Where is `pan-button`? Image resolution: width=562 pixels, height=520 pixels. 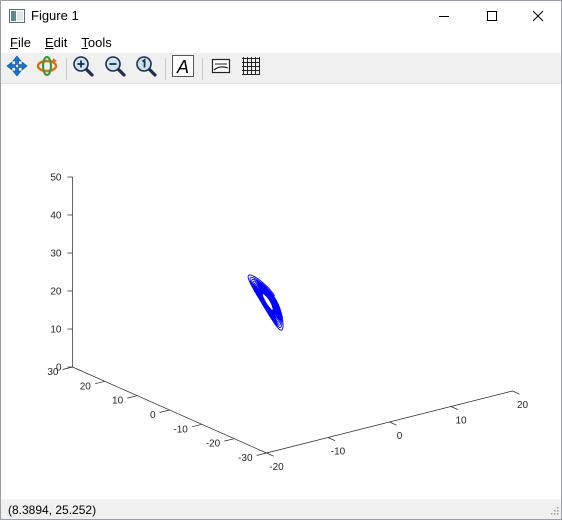
pan-button is located at coordinates (17, 68).